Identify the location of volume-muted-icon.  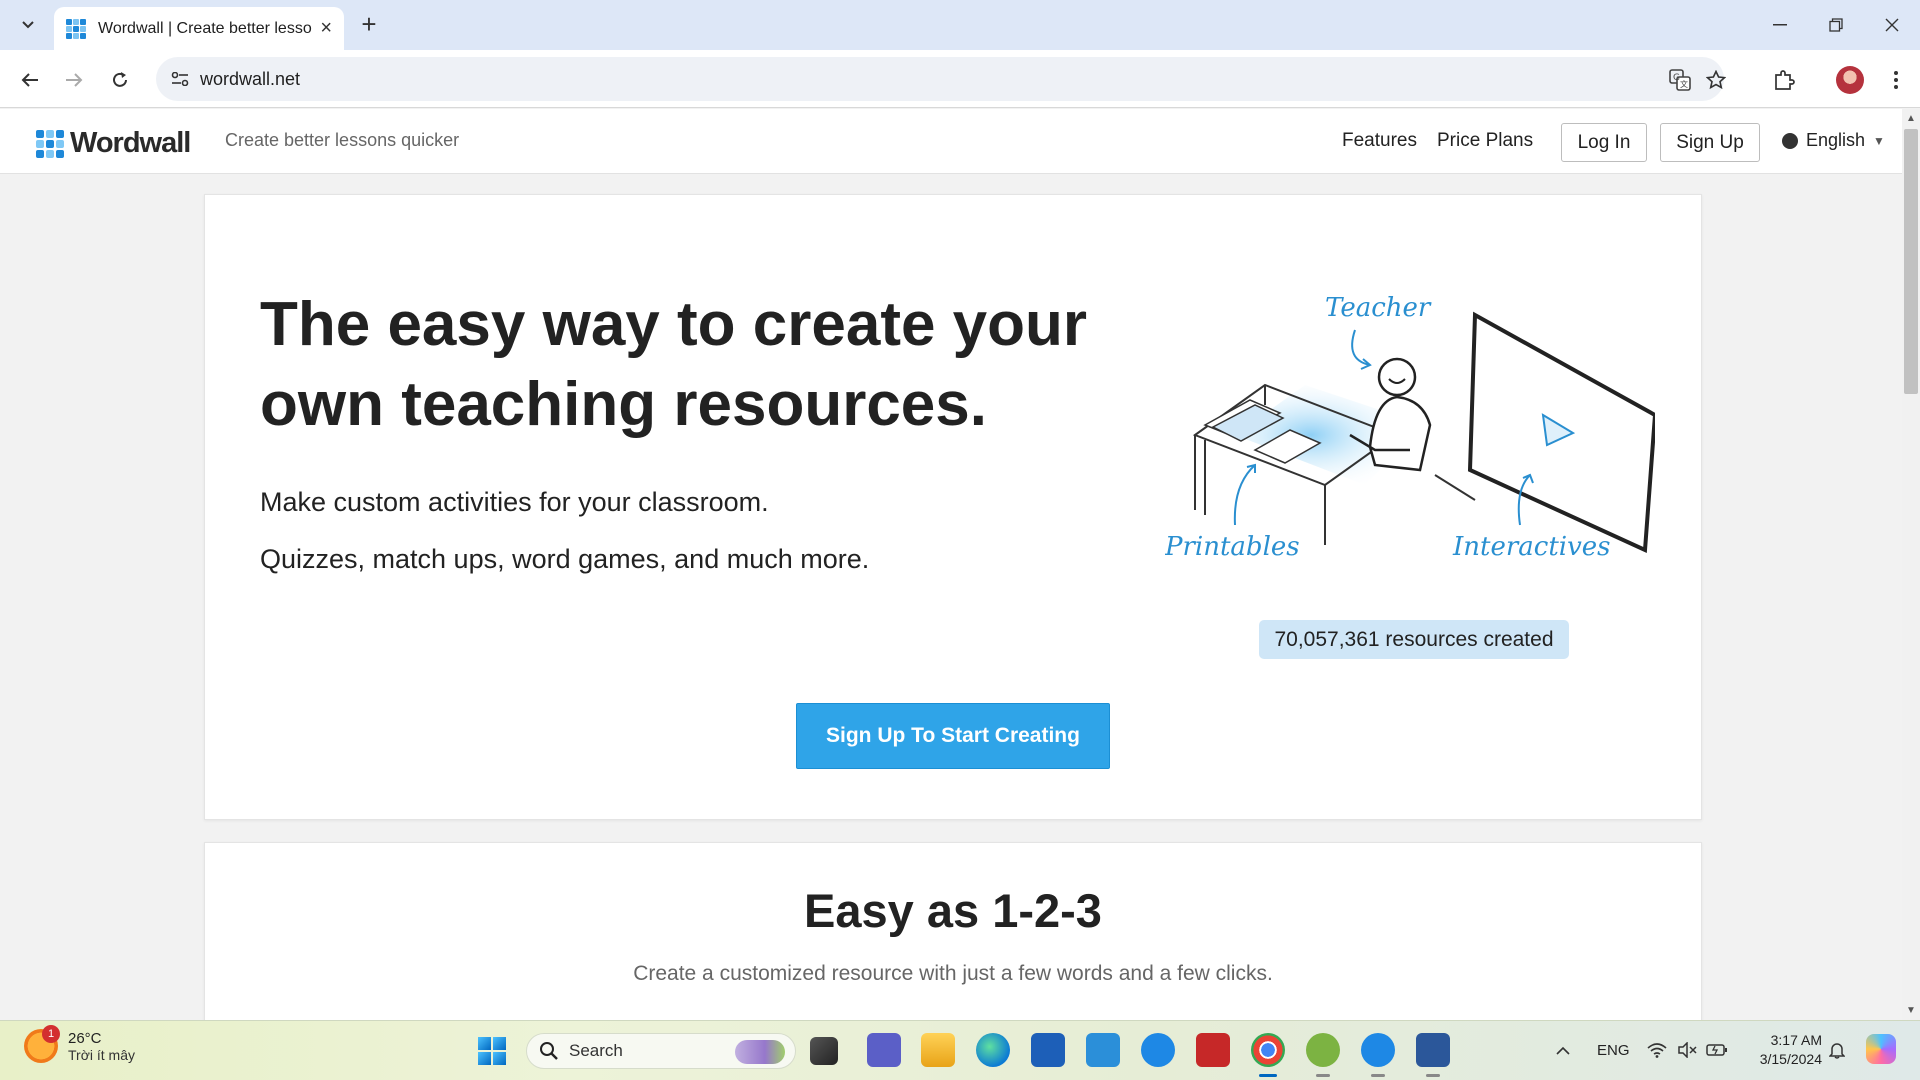
(1687, 1050).